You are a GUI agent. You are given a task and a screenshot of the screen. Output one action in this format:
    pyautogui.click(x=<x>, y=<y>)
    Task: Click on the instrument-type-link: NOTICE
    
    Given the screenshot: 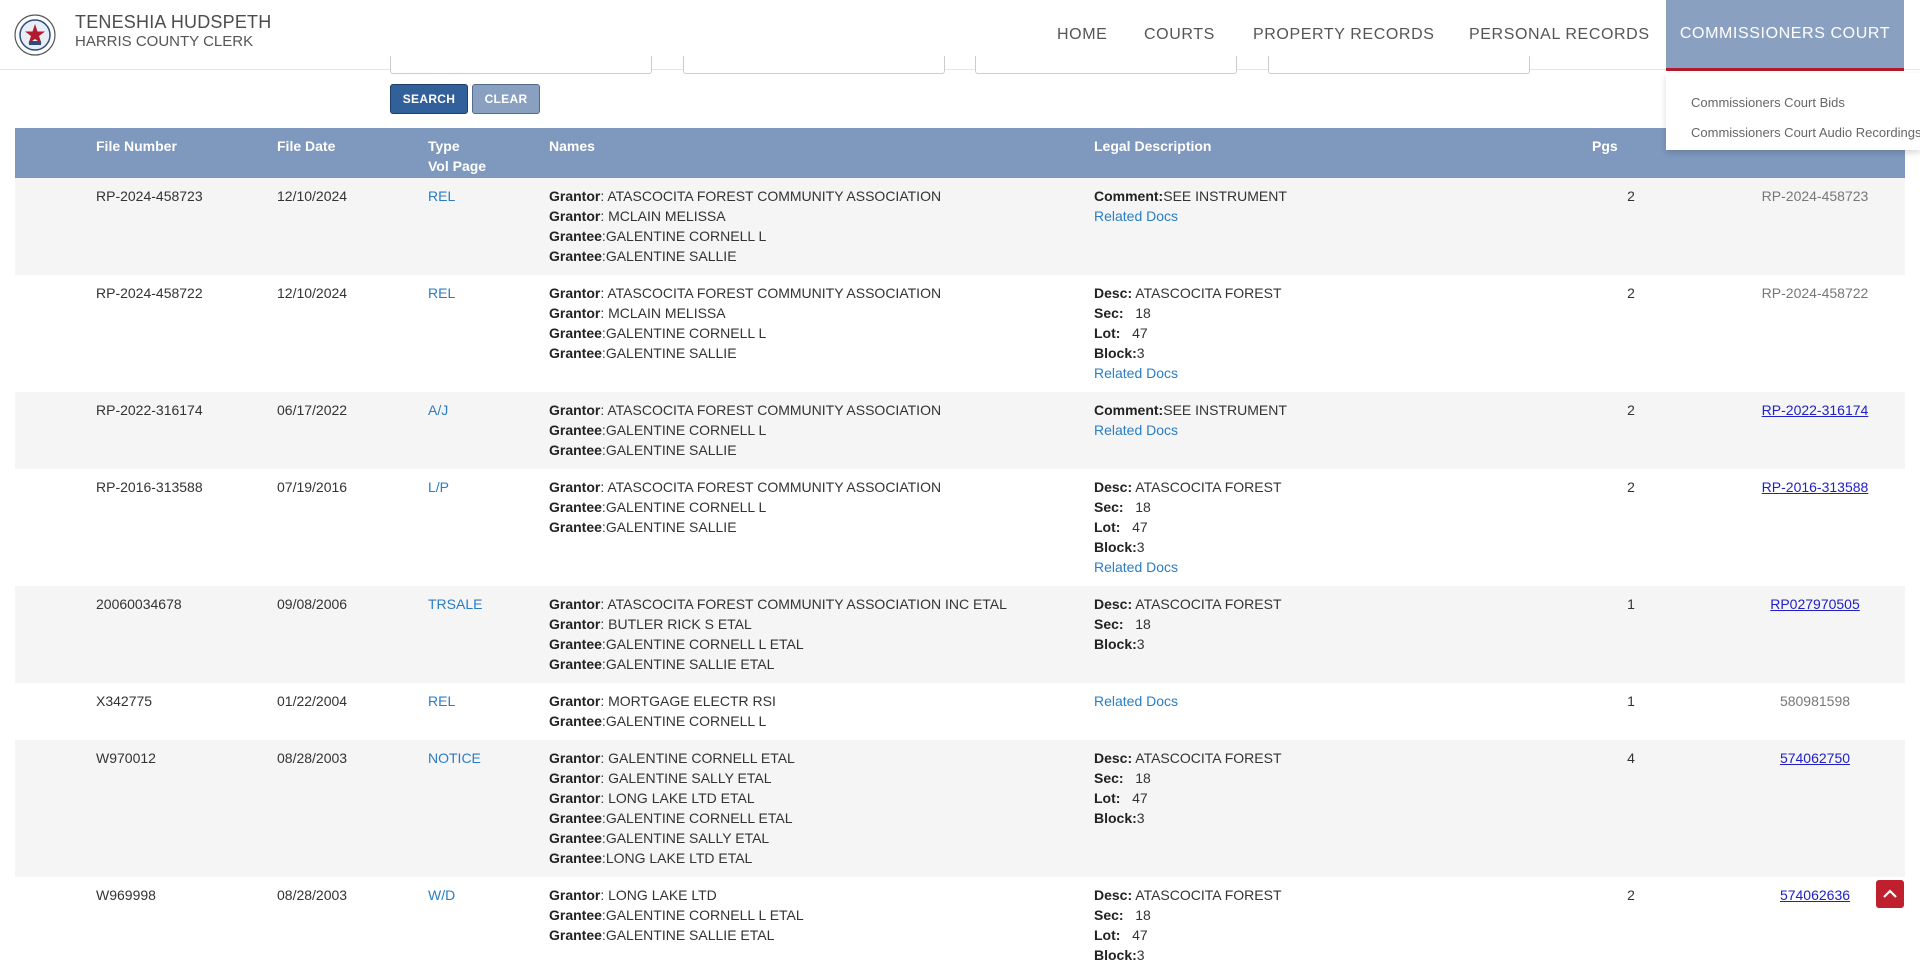 What is the action you would take?
    pyautogui.click(x=454, y=758)
    